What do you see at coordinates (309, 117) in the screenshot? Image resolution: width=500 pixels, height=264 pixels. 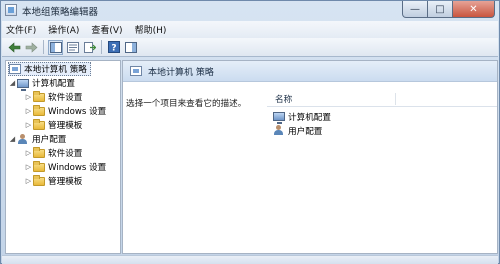 I see `list-item-label: 计算机配置` at bounding box center [309, 117].